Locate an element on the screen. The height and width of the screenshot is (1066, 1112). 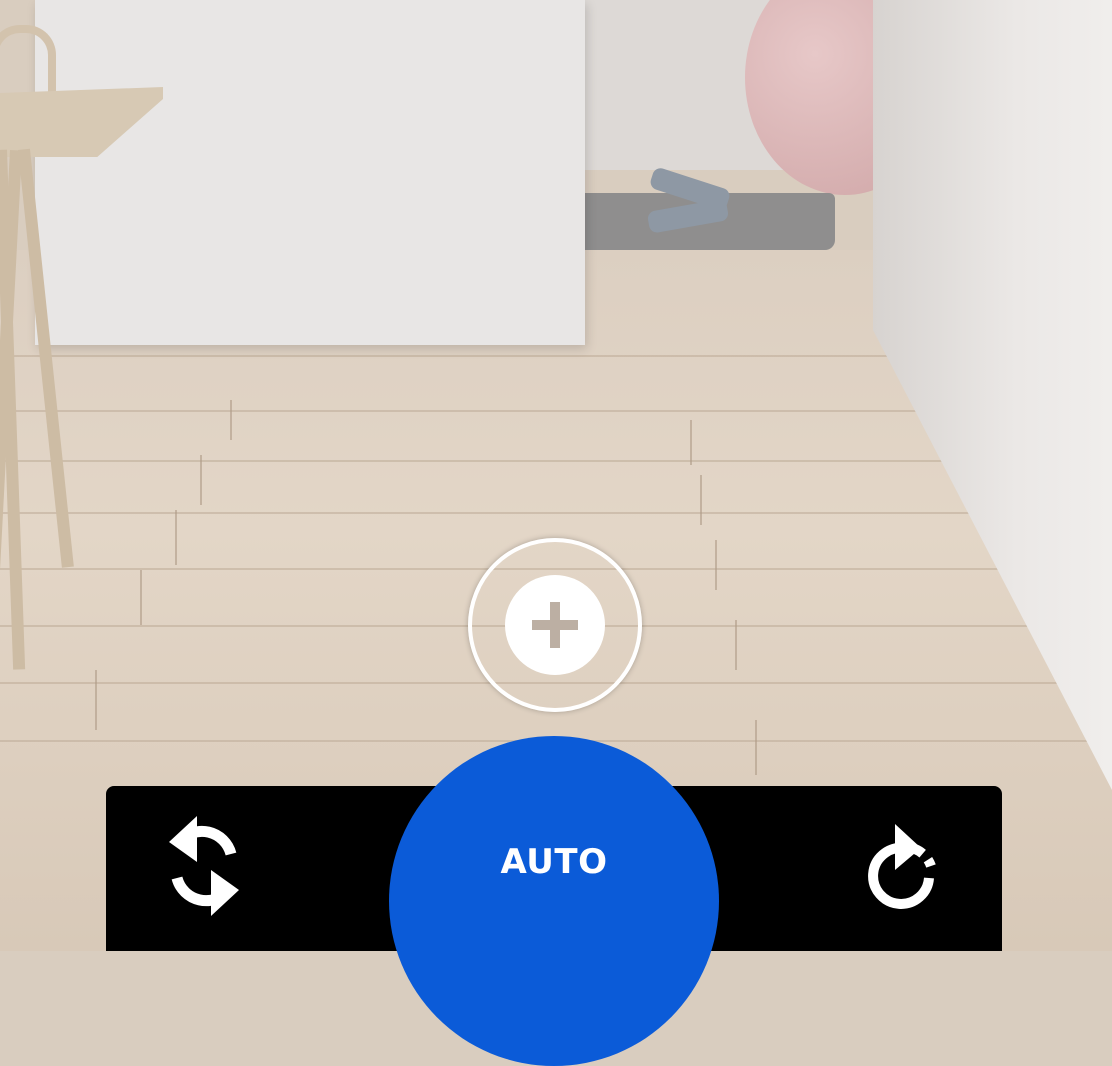
plus-icon is located at coordinates (555, 625).